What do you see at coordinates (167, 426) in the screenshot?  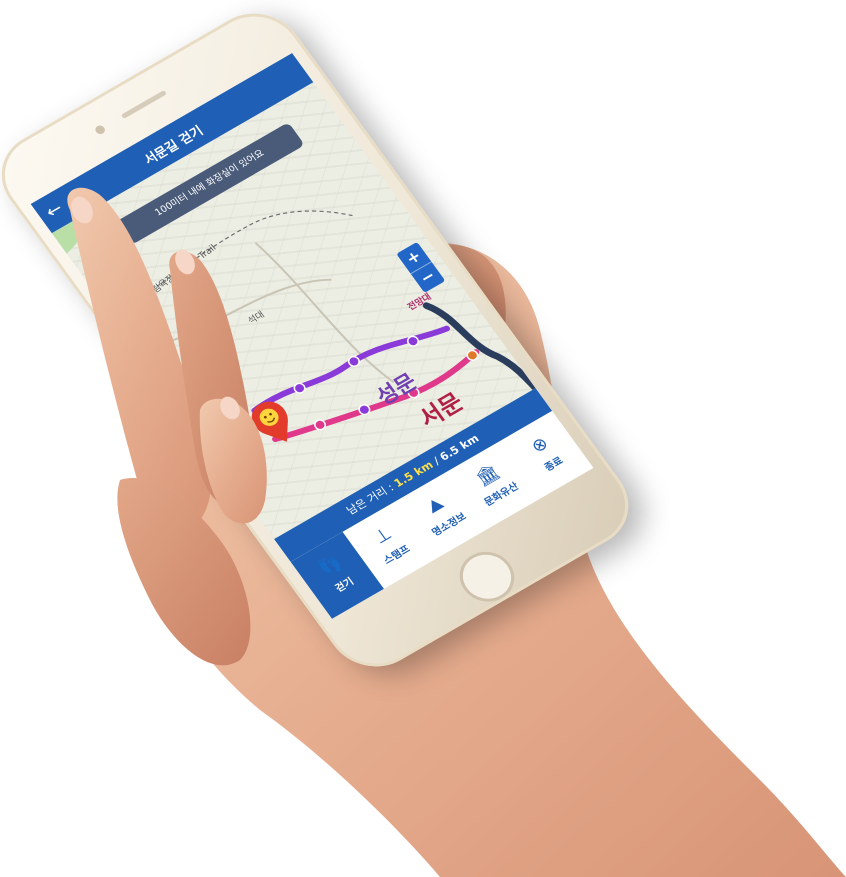 I see `hand-fingers` at bounding box center [167, 426].